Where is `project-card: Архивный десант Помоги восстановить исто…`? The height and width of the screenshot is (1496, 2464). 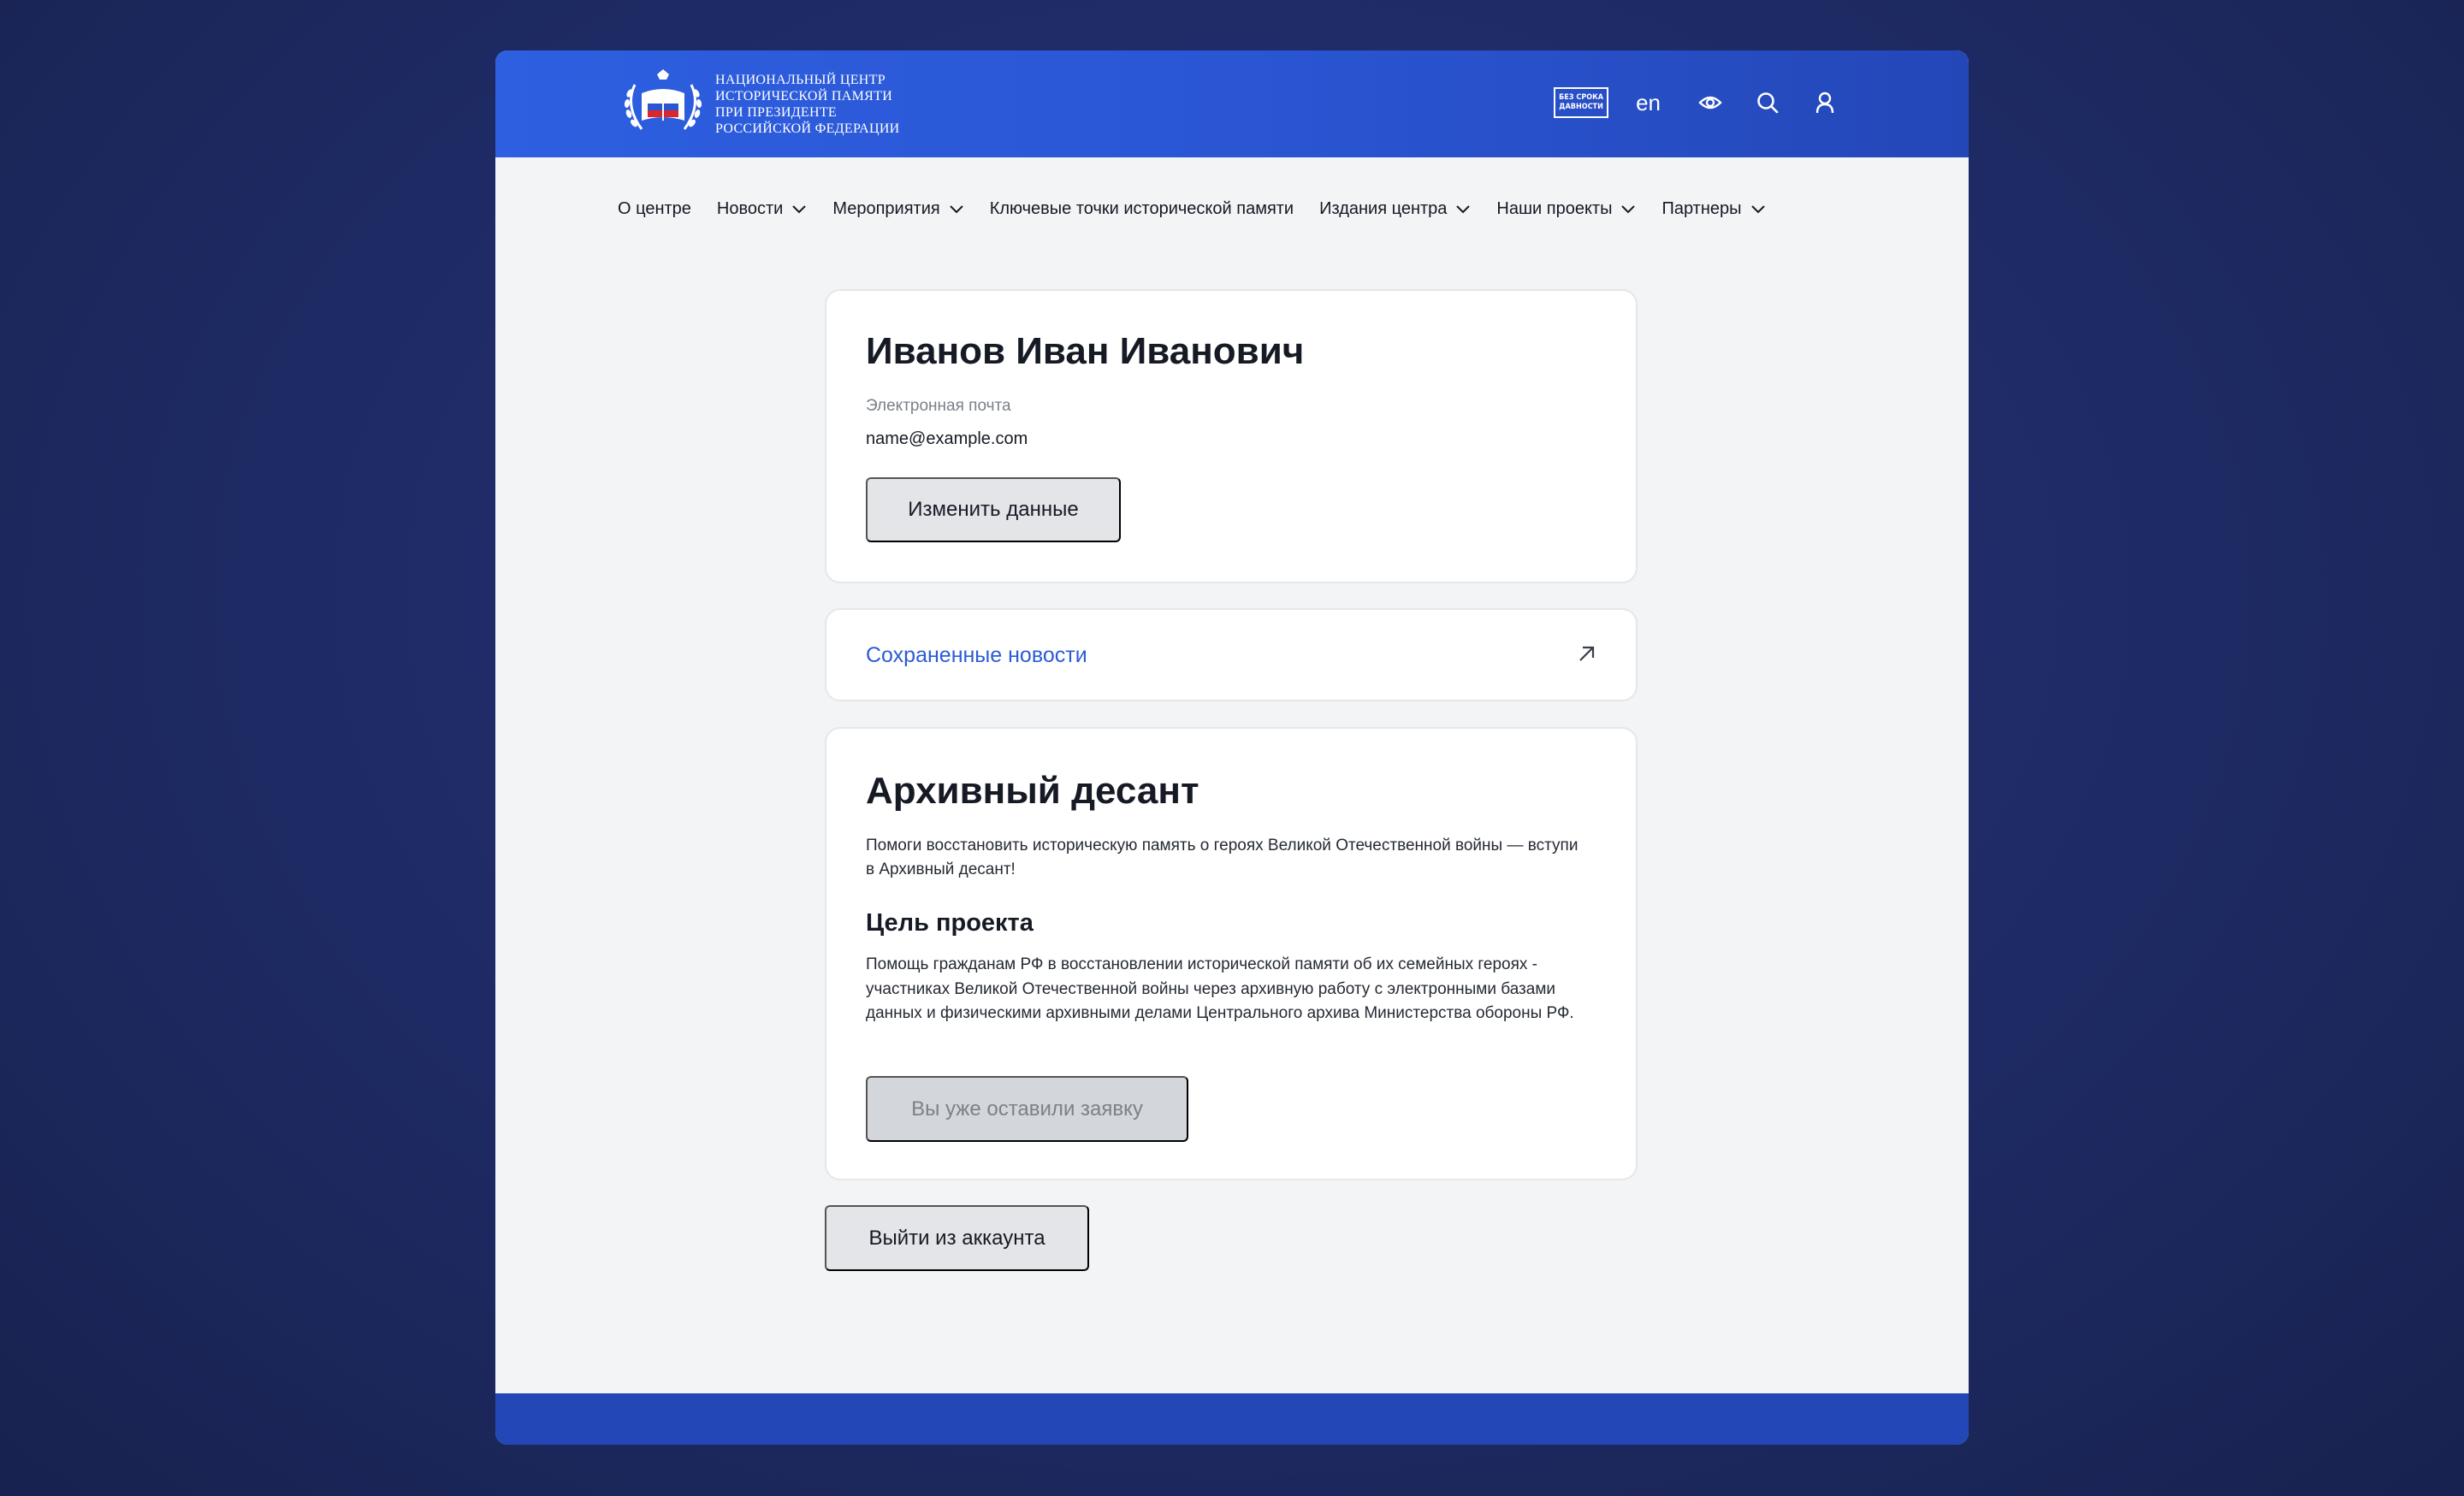
project-card: Архивный десант Помоги восстановить исто… is located at coordinates (1231, 954).